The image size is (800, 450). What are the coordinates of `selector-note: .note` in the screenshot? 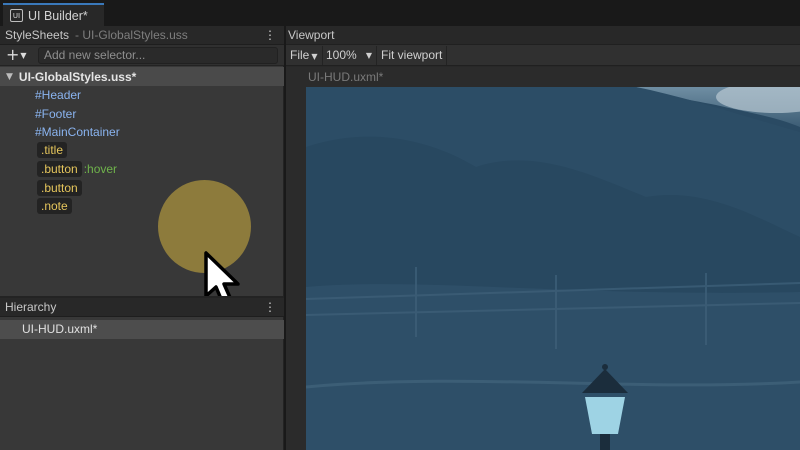 It's located at (53, 206).